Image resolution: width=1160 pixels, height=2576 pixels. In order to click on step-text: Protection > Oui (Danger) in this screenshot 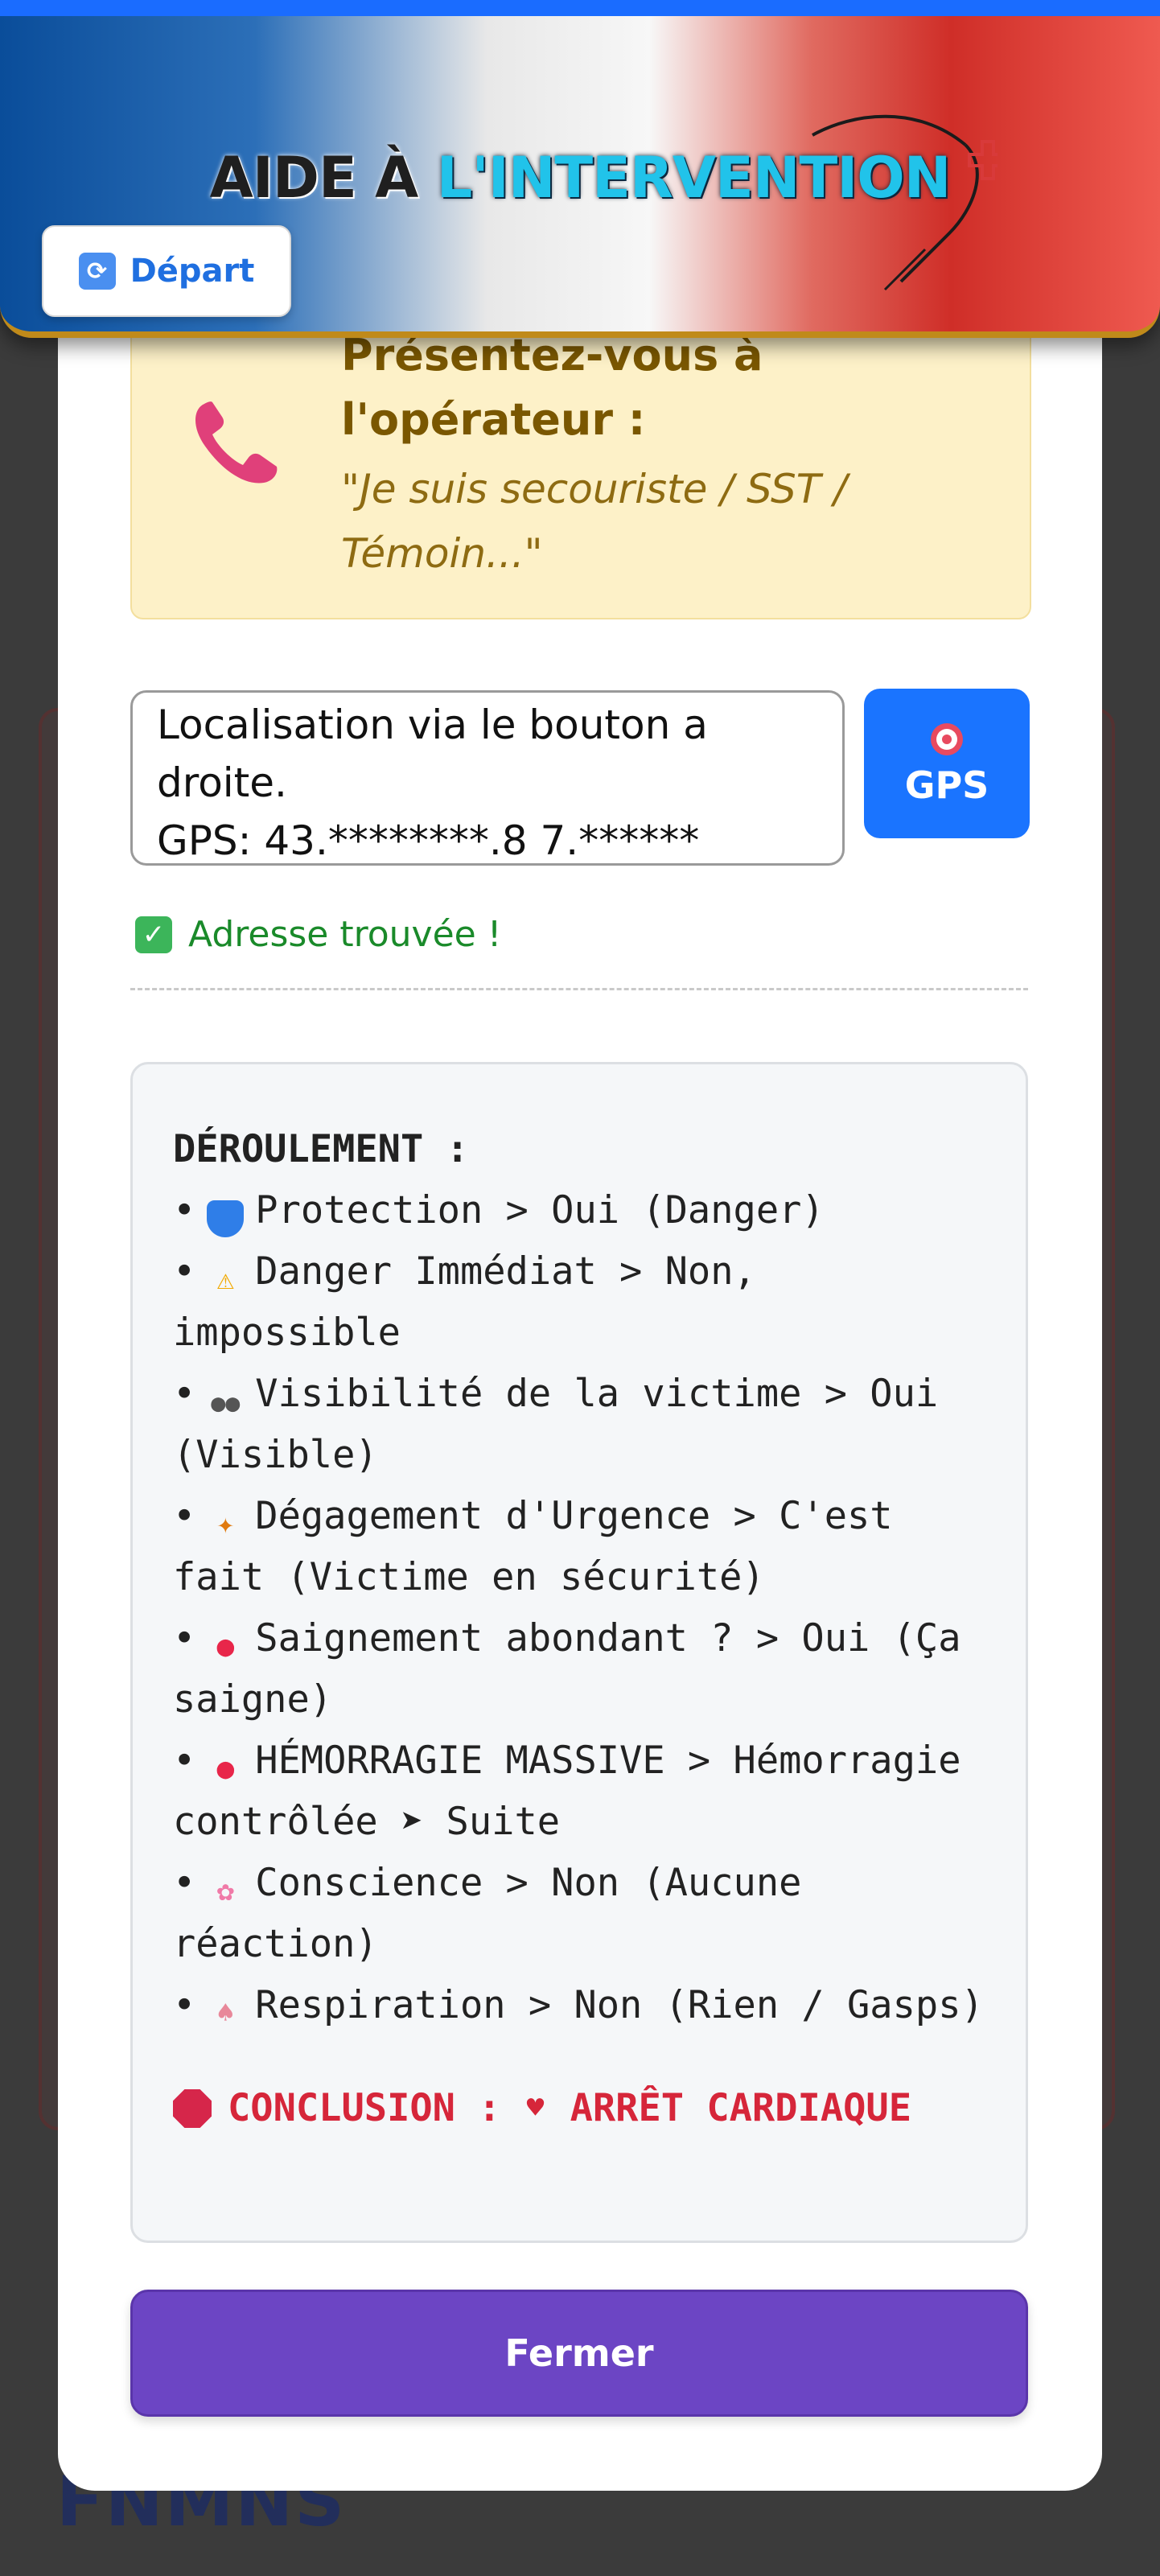, I will do `click(540, 1210)`.